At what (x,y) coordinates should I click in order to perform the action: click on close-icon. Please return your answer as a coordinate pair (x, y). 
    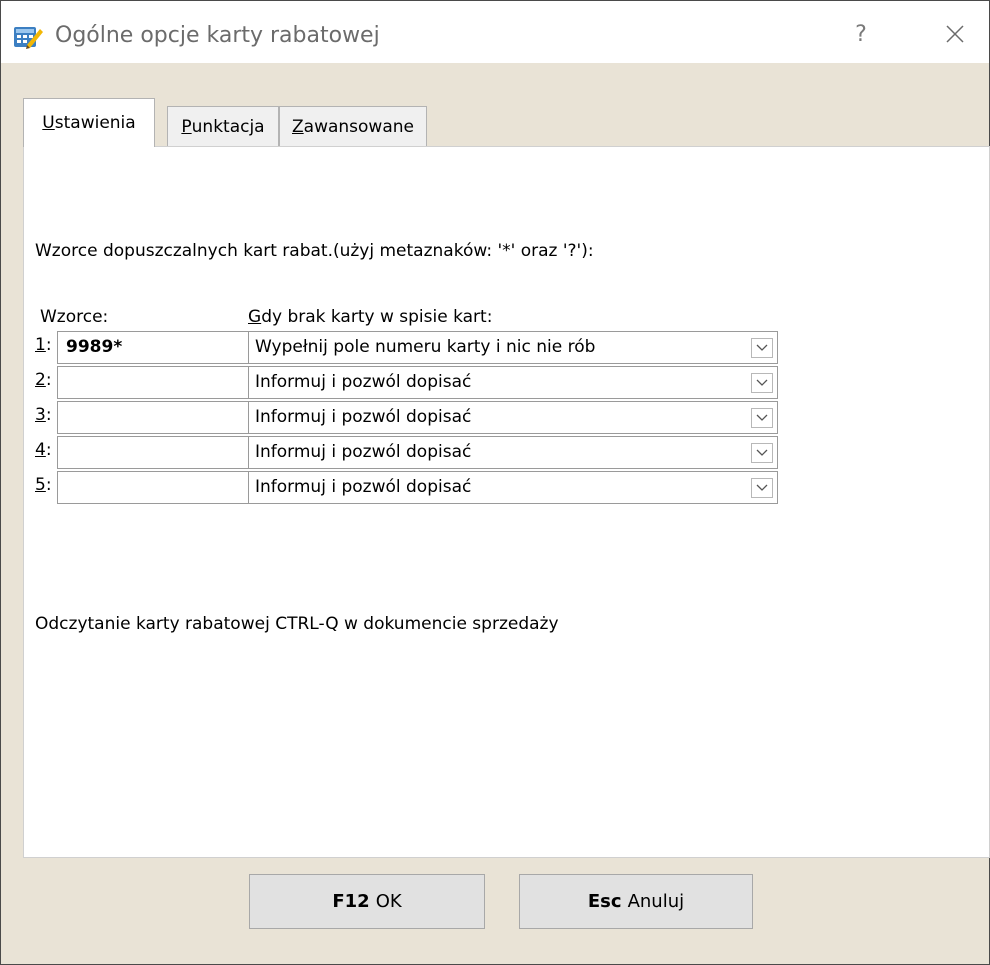
    Looking at the image, I should click on (955, 34).